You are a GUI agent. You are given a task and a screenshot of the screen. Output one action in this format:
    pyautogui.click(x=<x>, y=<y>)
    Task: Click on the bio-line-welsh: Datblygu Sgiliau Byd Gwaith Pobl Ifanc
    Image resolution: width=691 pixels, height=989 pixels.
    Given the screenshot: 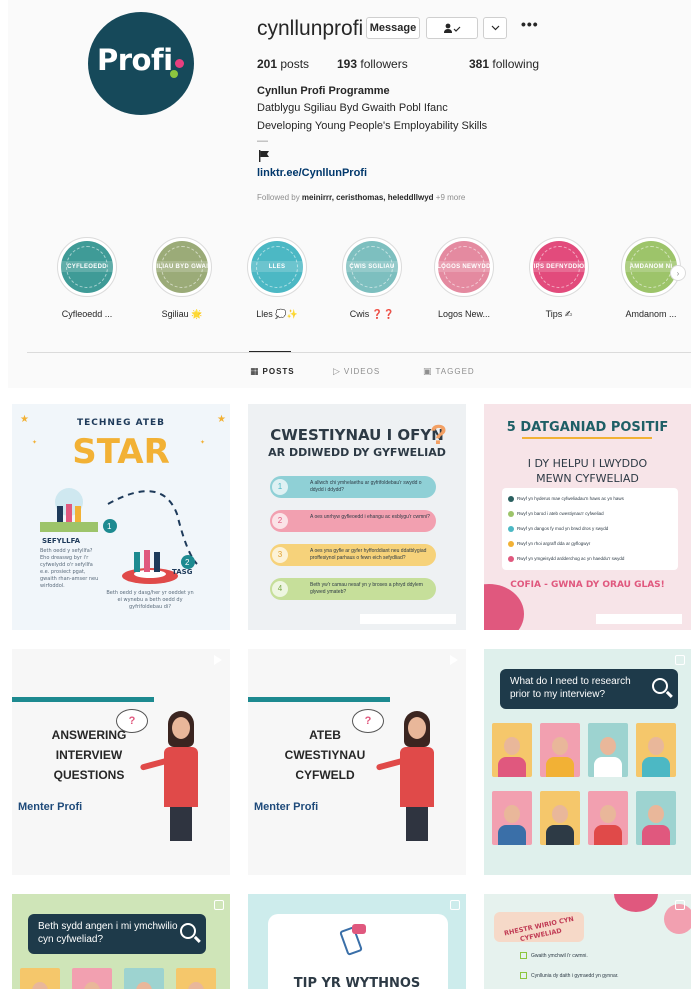 What is the action you would take?
    pyautogui.click(x=352, y=108)
    